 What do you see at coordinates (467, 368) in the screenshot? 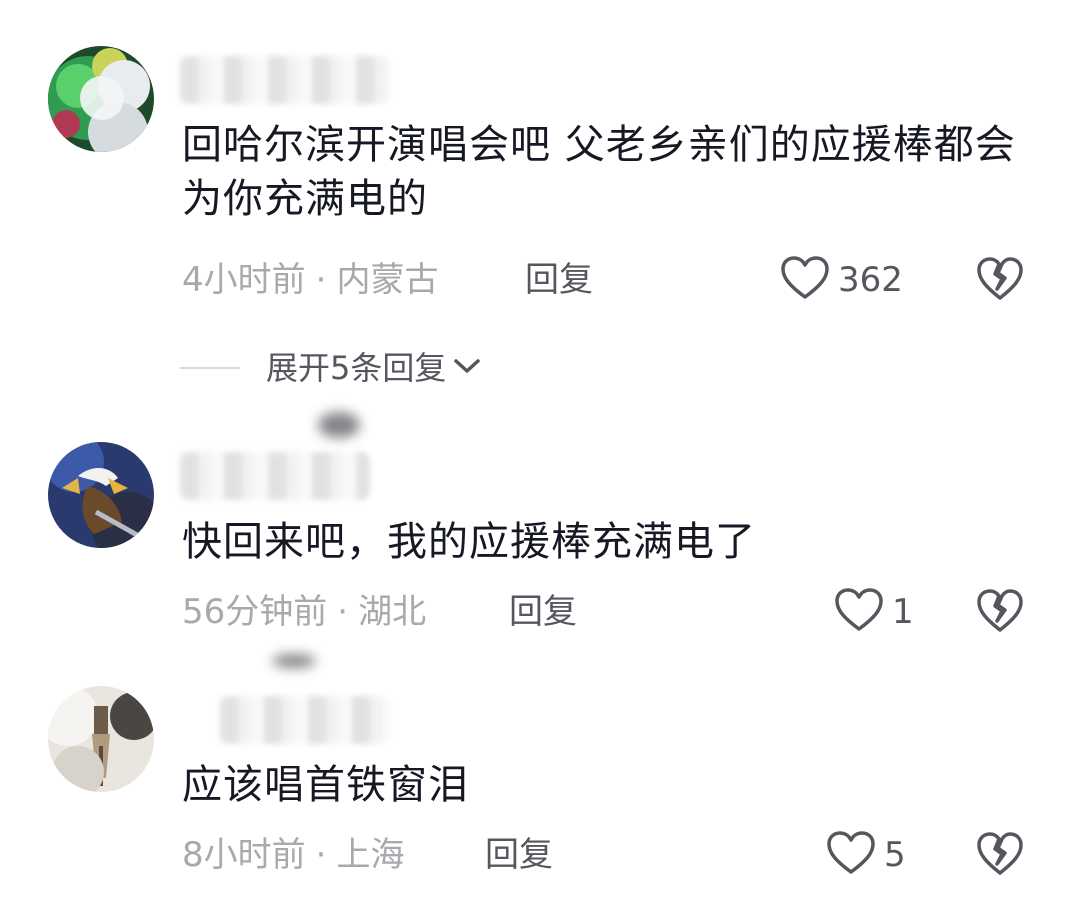
I see `chevron-down-icon` at bounding box center [467, 368].